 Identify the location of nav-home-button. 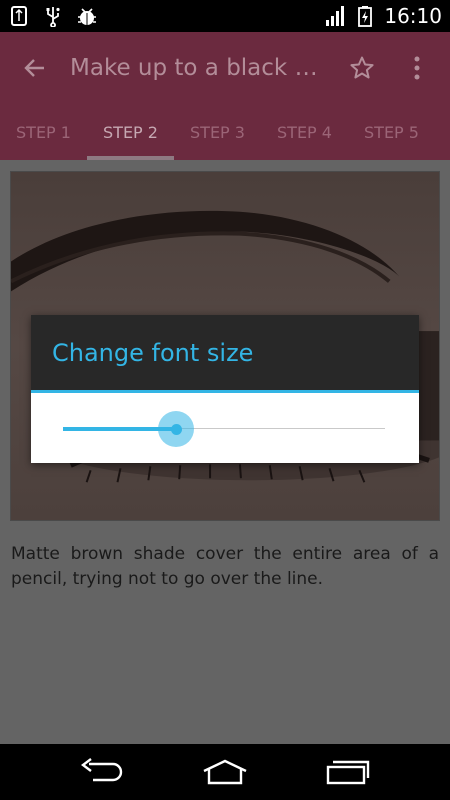
(225, 772).